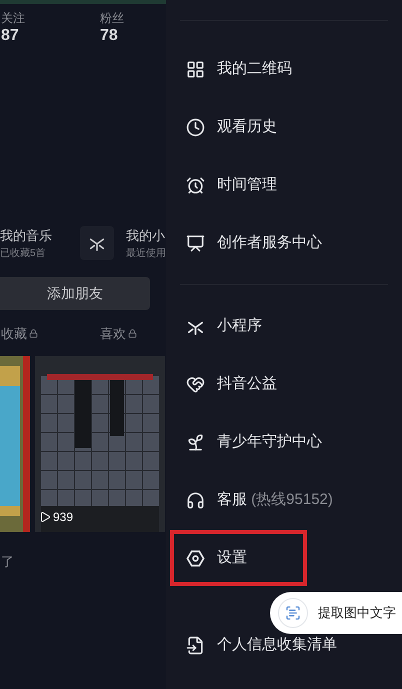  What do you see at coordinates (195, 127) in the screenshot?
I see `clock-icon` at bounding box center [195, 127].